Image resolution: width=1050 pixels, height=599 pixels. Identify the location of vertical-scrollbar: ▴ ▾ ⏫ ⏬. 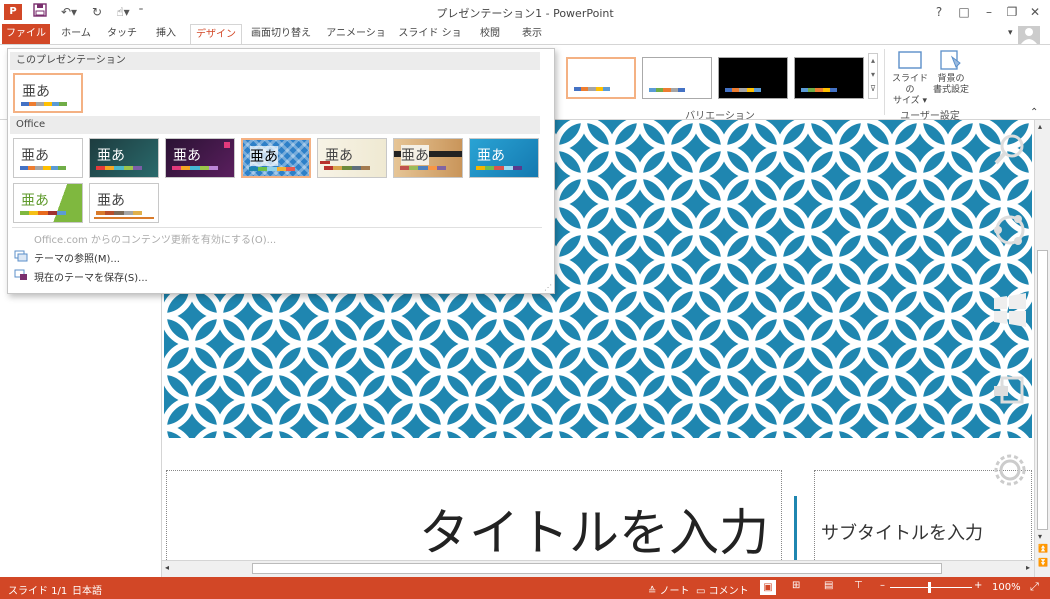
(1042, 348).